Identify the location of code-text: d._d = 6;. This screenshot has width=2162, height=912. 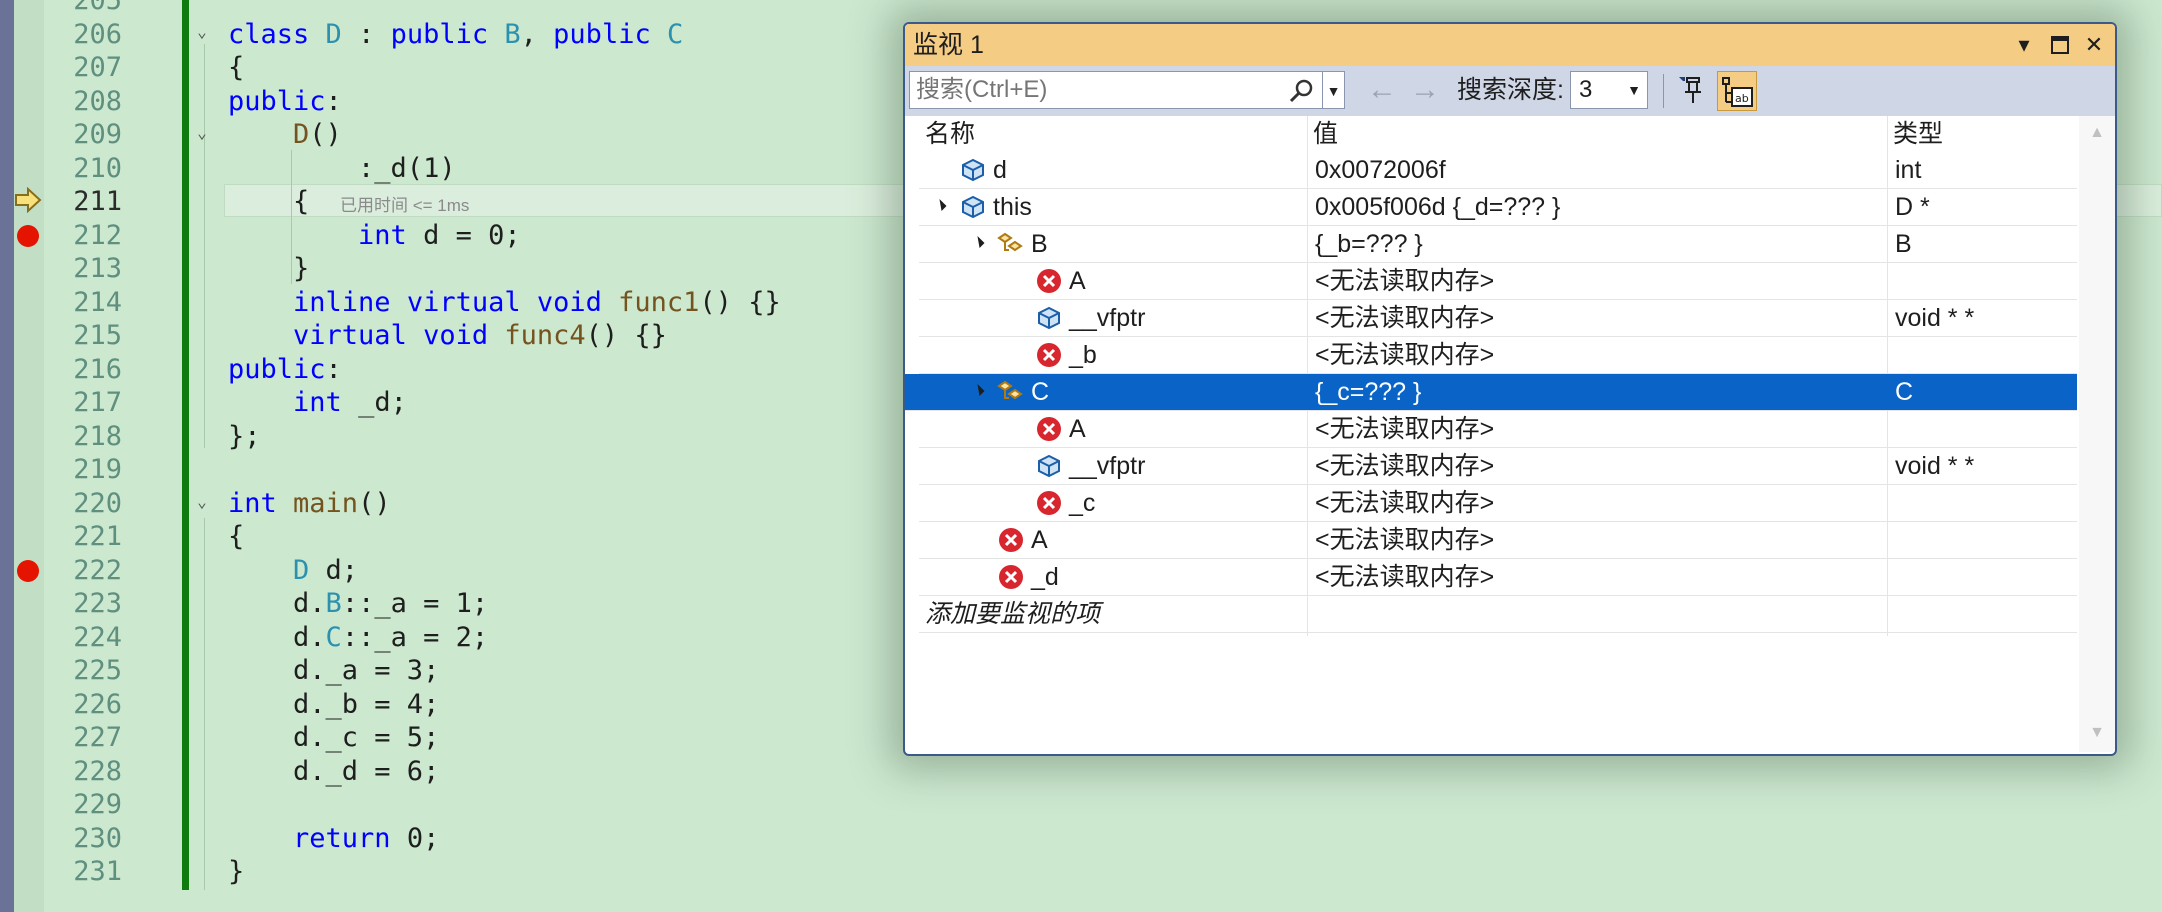
(333, 772).